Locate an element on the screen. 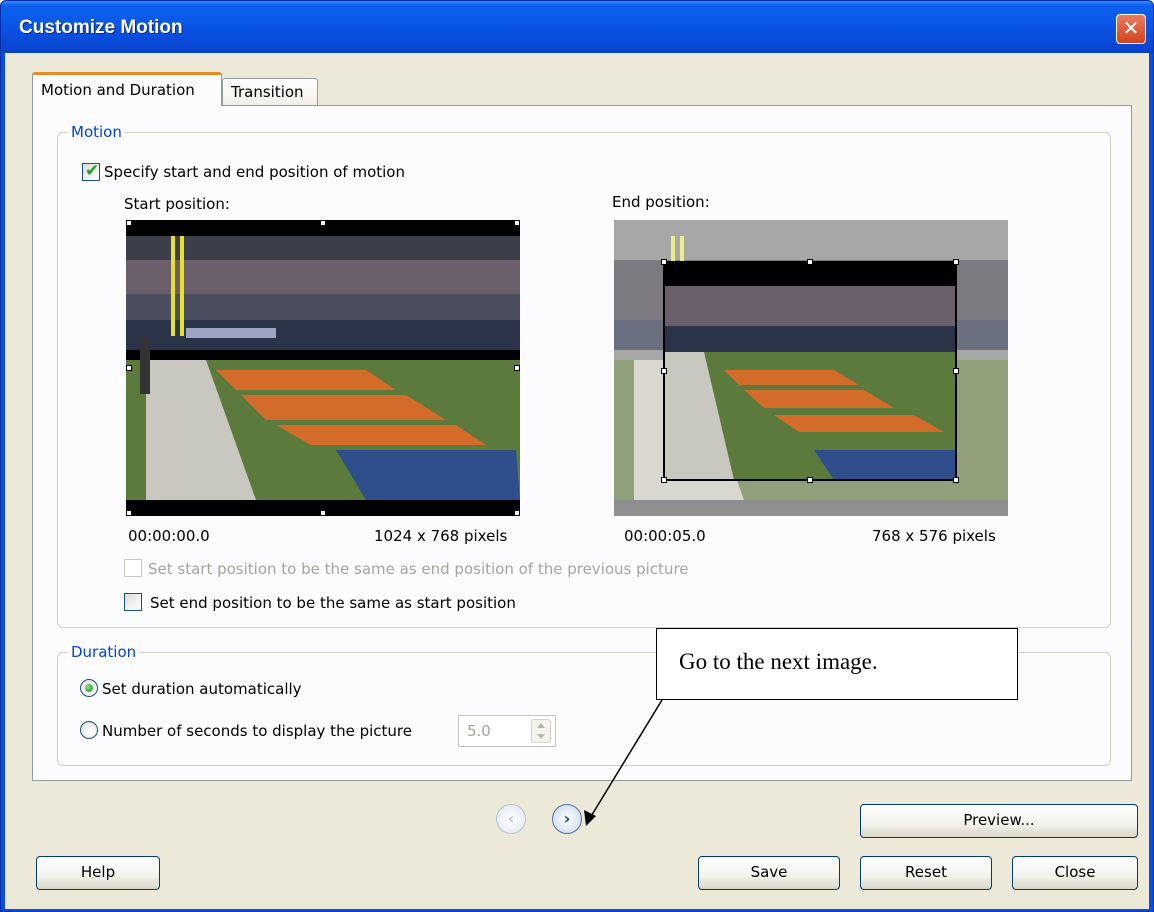  callout-arrow is located at coordinates (623, 762).